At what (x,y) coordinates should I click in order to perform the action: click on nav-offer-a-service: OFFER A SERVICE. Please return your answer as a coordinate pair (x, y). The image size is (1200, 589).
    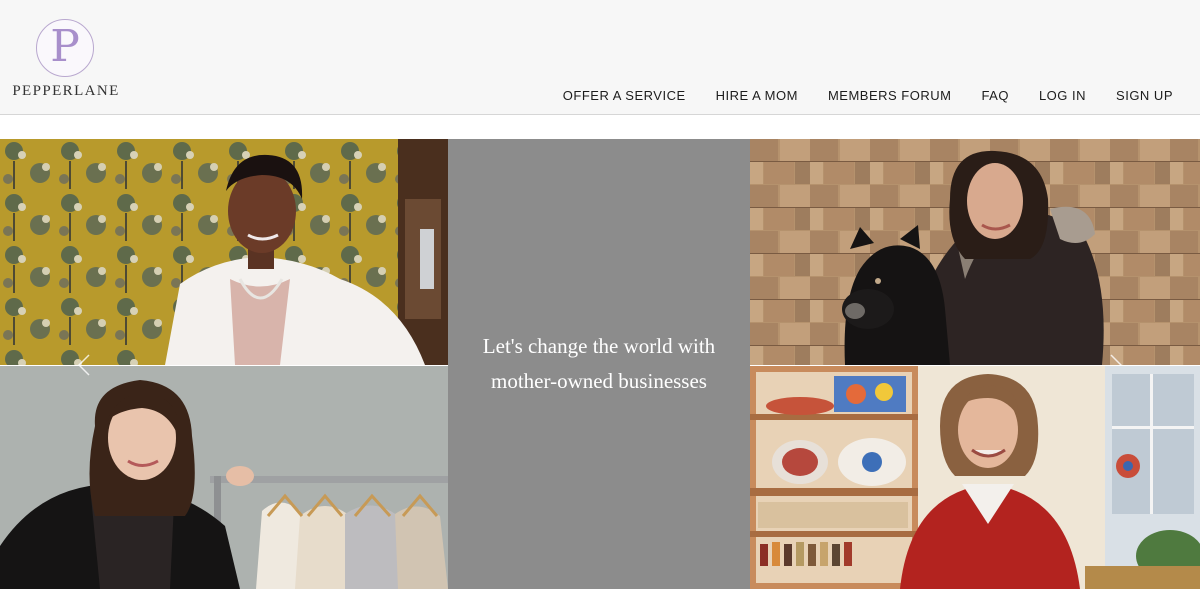
    Looking at the image, I should click on (624, 95).